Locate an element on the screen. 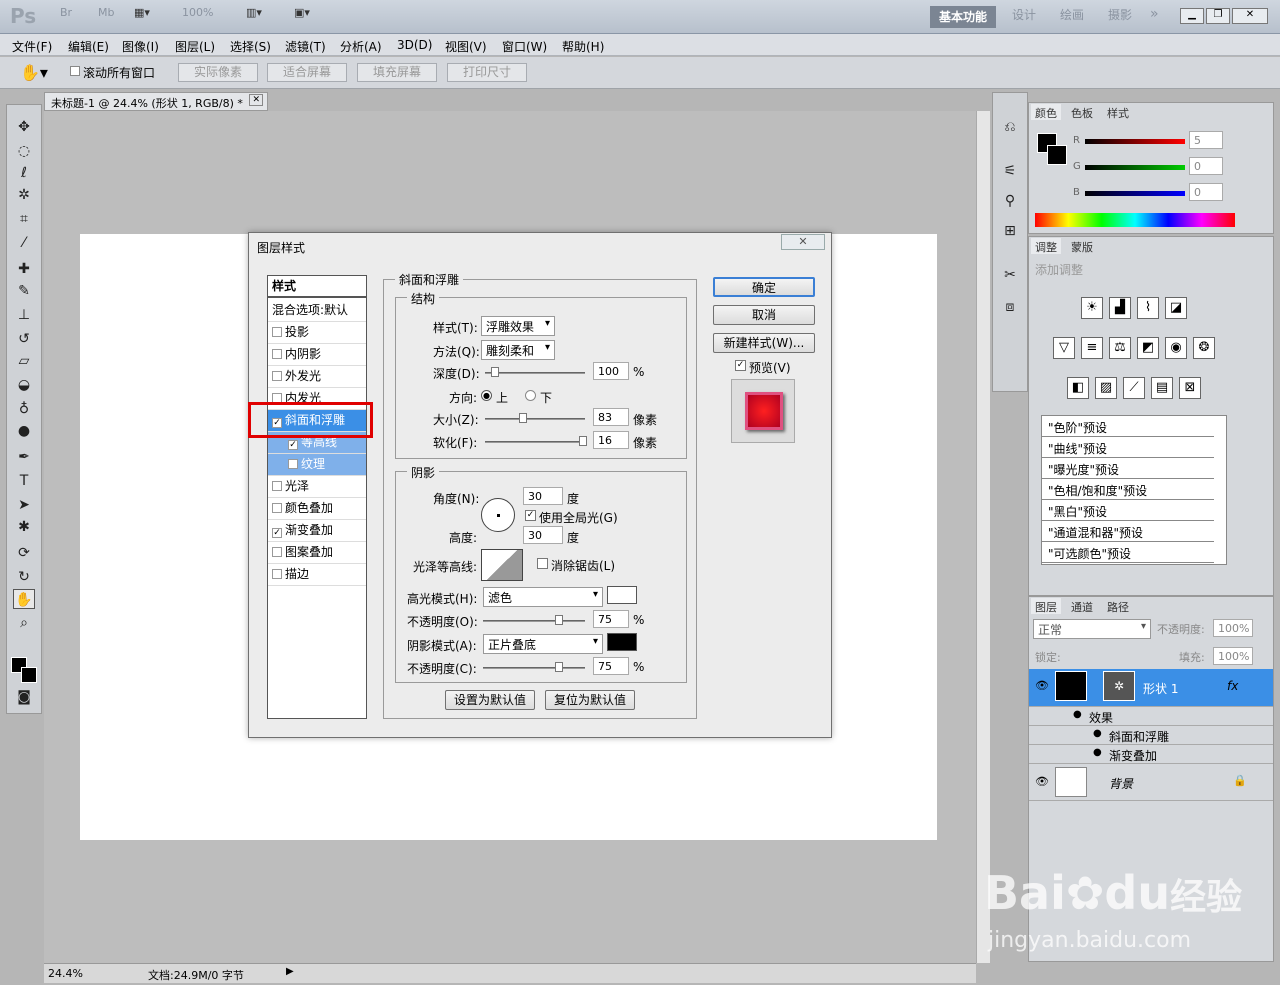  more-workspaces-icon: » is located at coordinates (1154, 17).